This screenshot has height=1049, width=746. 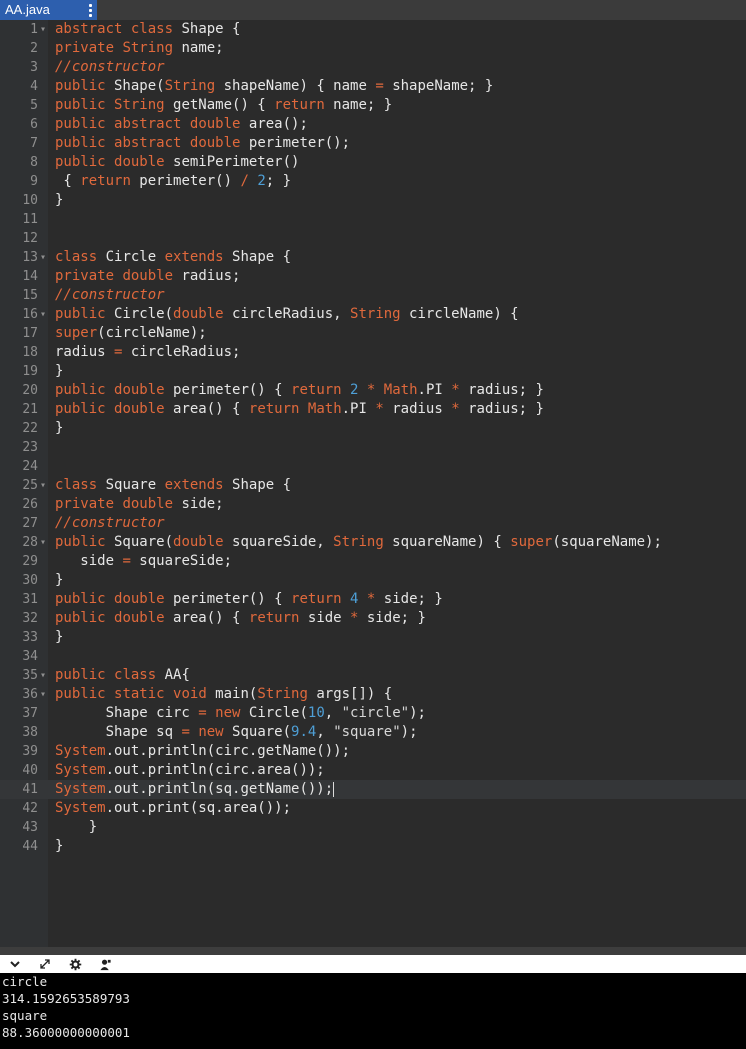 What do you see at coordinates (373, 124) in the screenshot?
I see `code-line: 6 public abstract double area();` at bounding box center [373, 124].